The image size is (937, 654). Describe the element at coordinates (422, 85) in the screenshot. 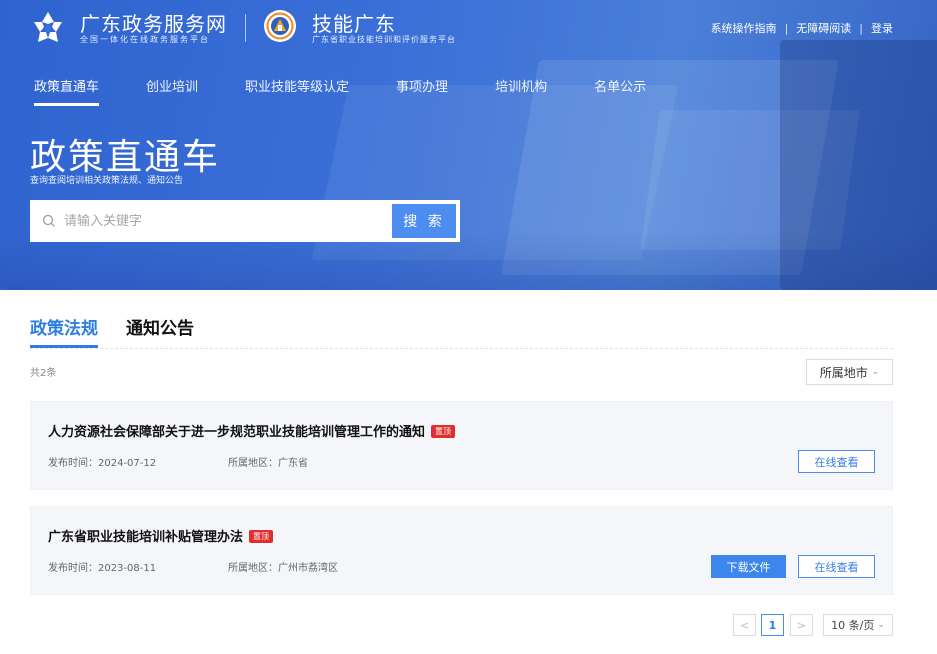

I see `nav-item-services: 事项办理` at that location.